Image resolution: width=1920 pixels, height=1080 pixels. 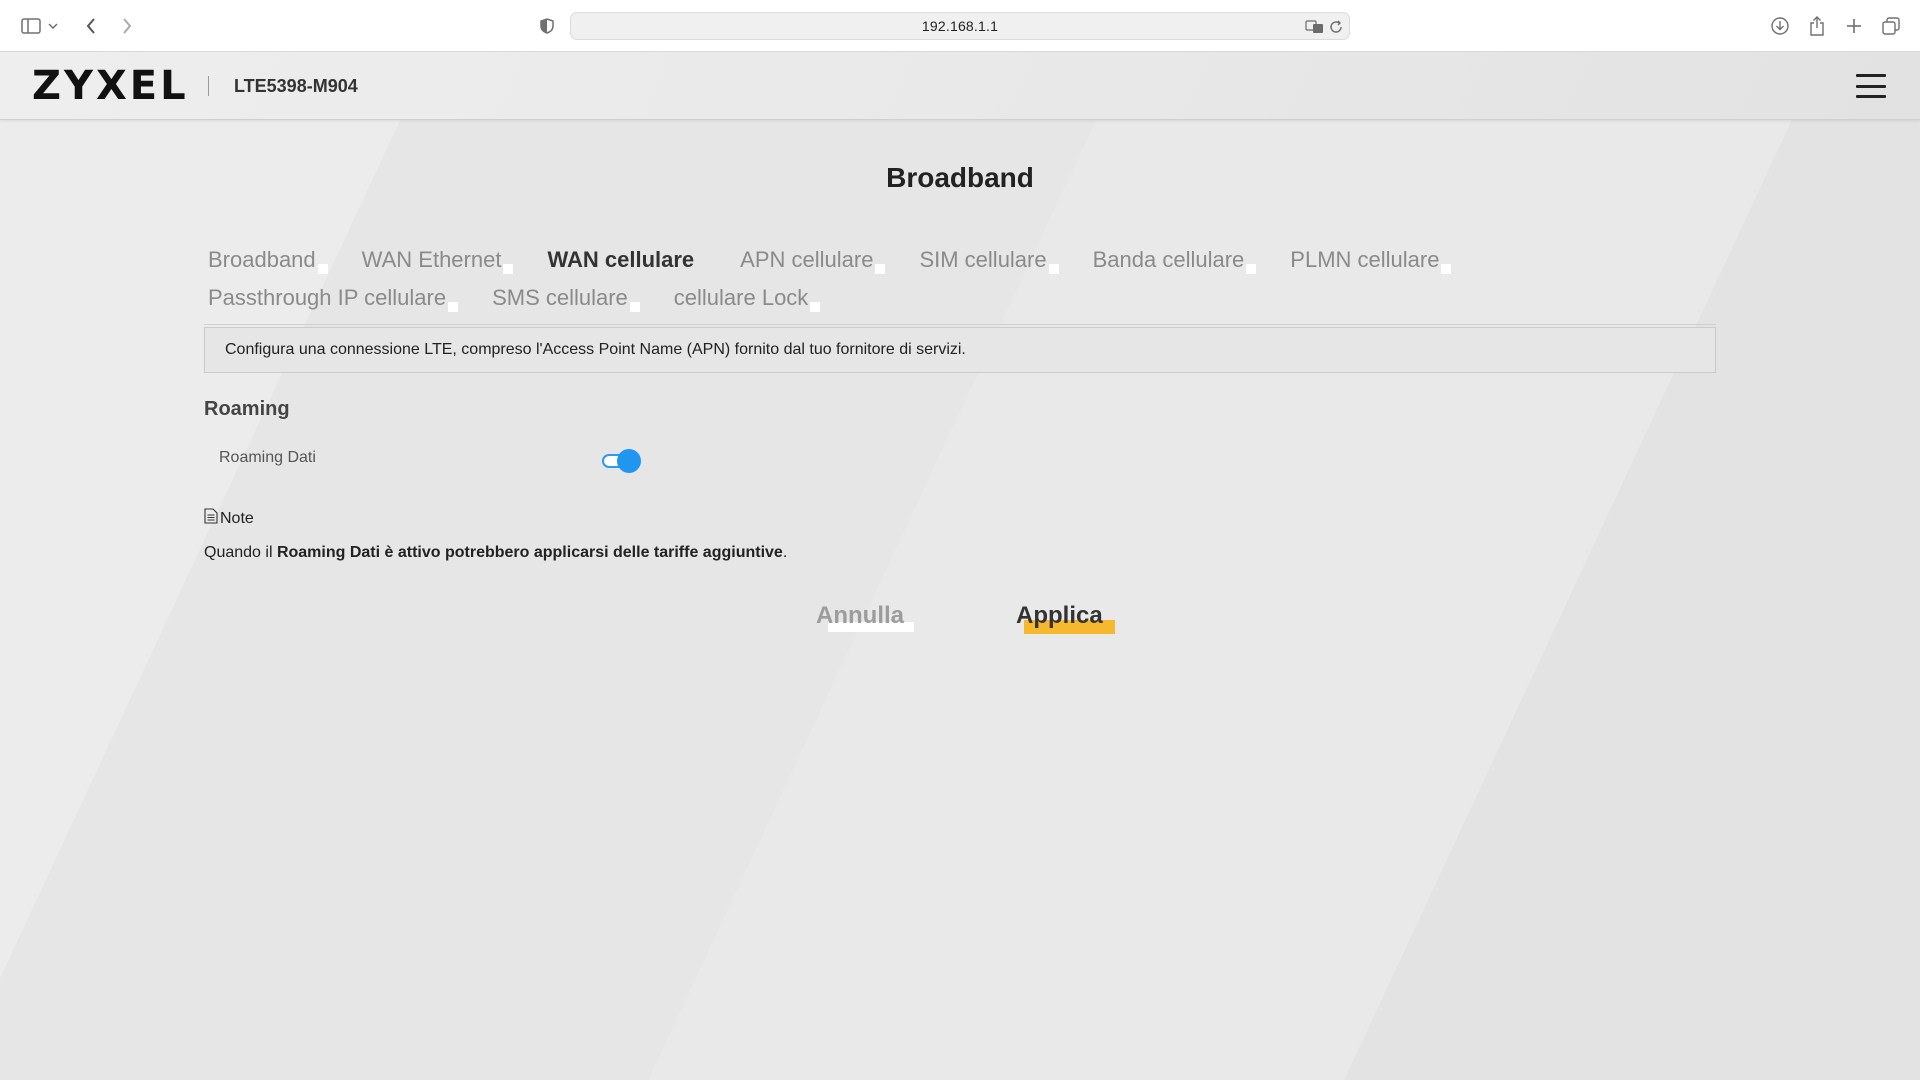 What do you see at coordinates (987, 261) in the screenshot?
I see `tab-sim-cellulare: SIM cellulare` at bounding box center [987, 261].